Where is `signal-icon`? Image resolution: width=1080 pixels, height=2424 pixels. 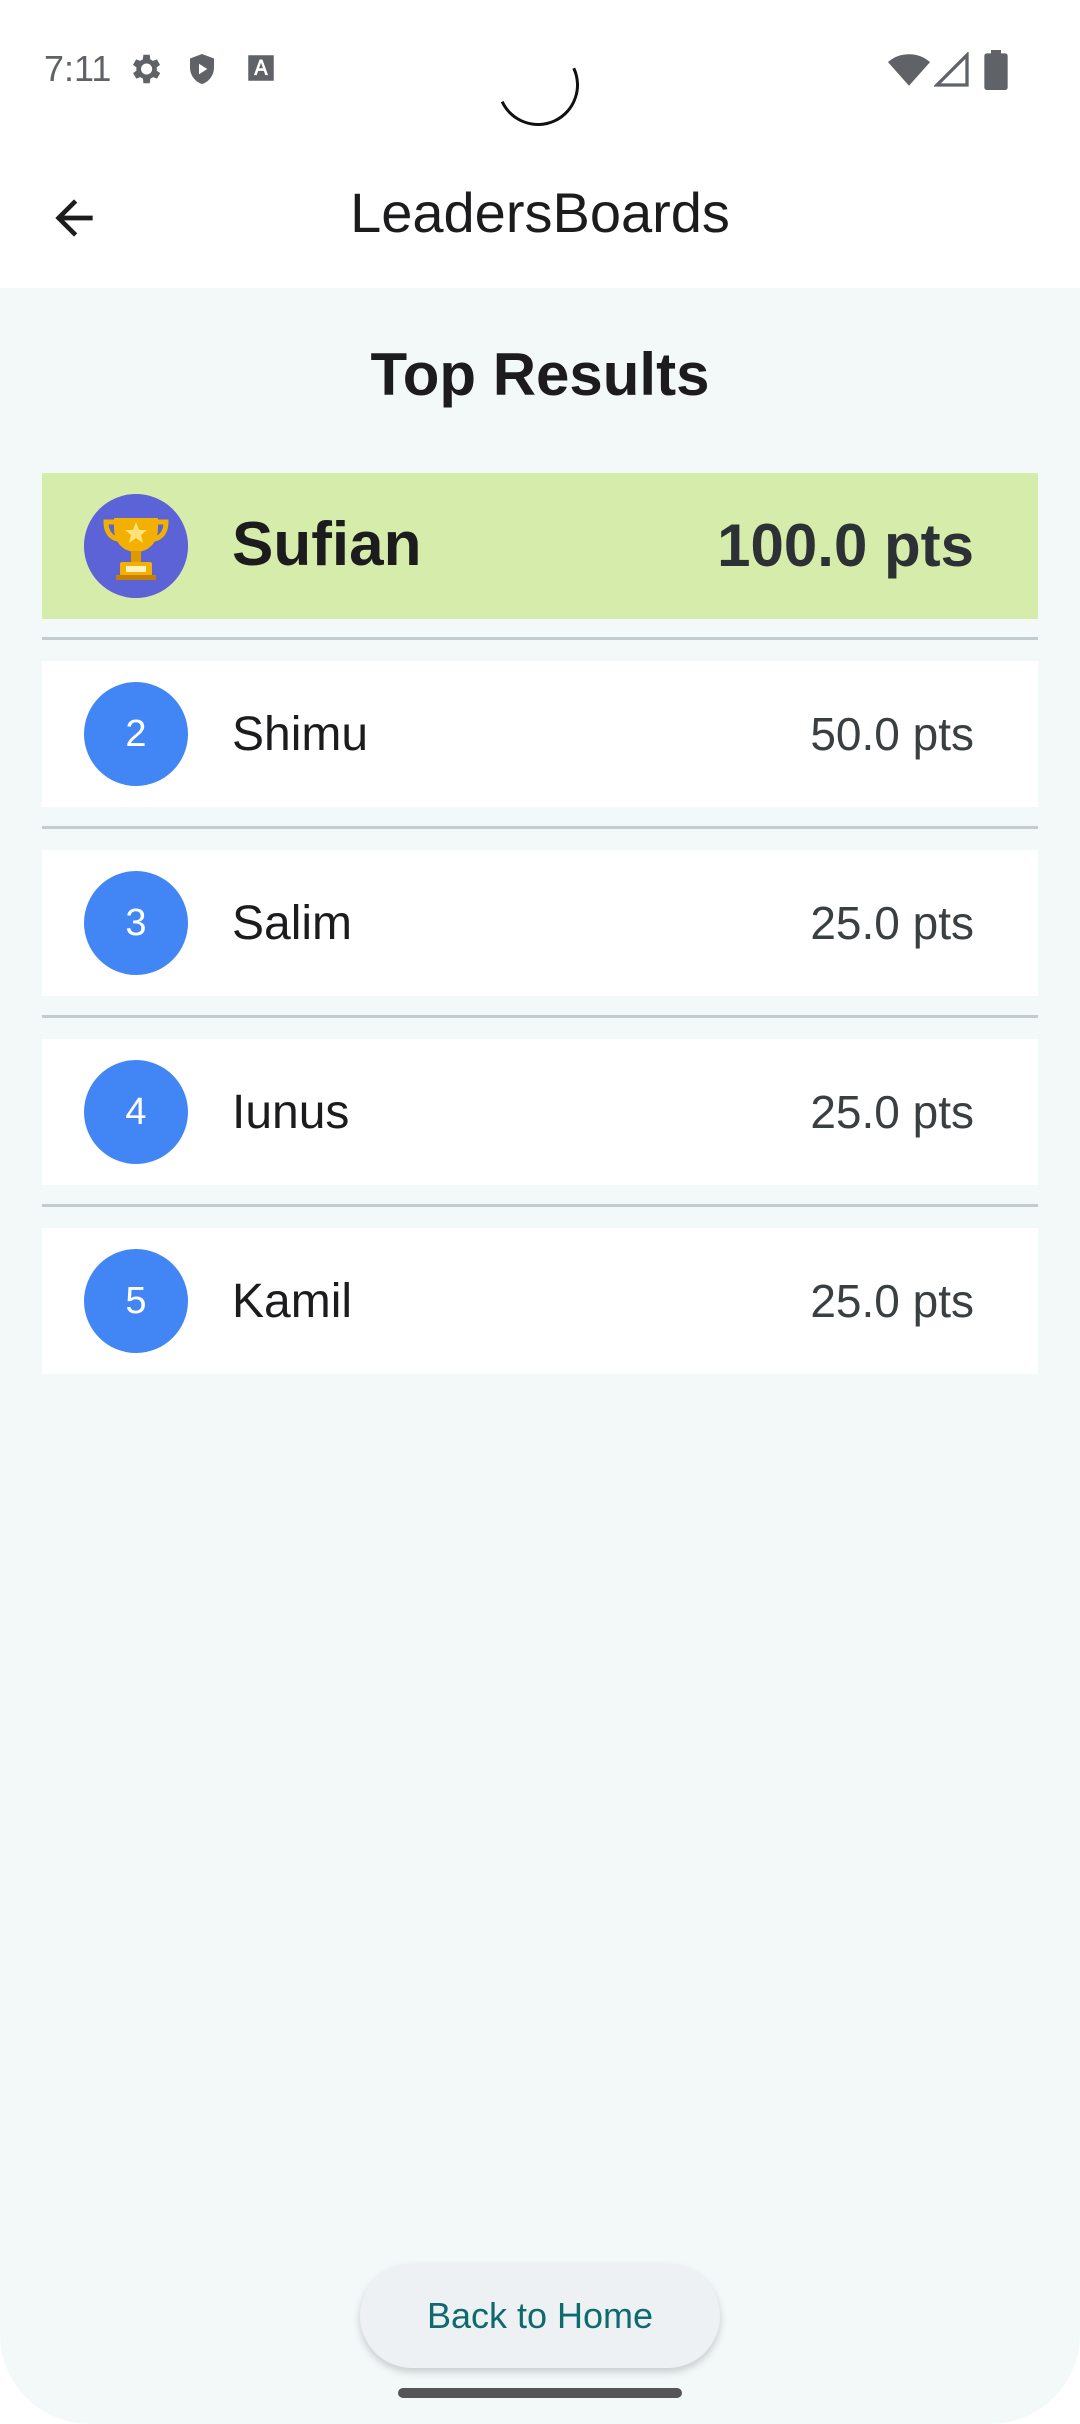
signal-icon is located at coordinates (951, 69).